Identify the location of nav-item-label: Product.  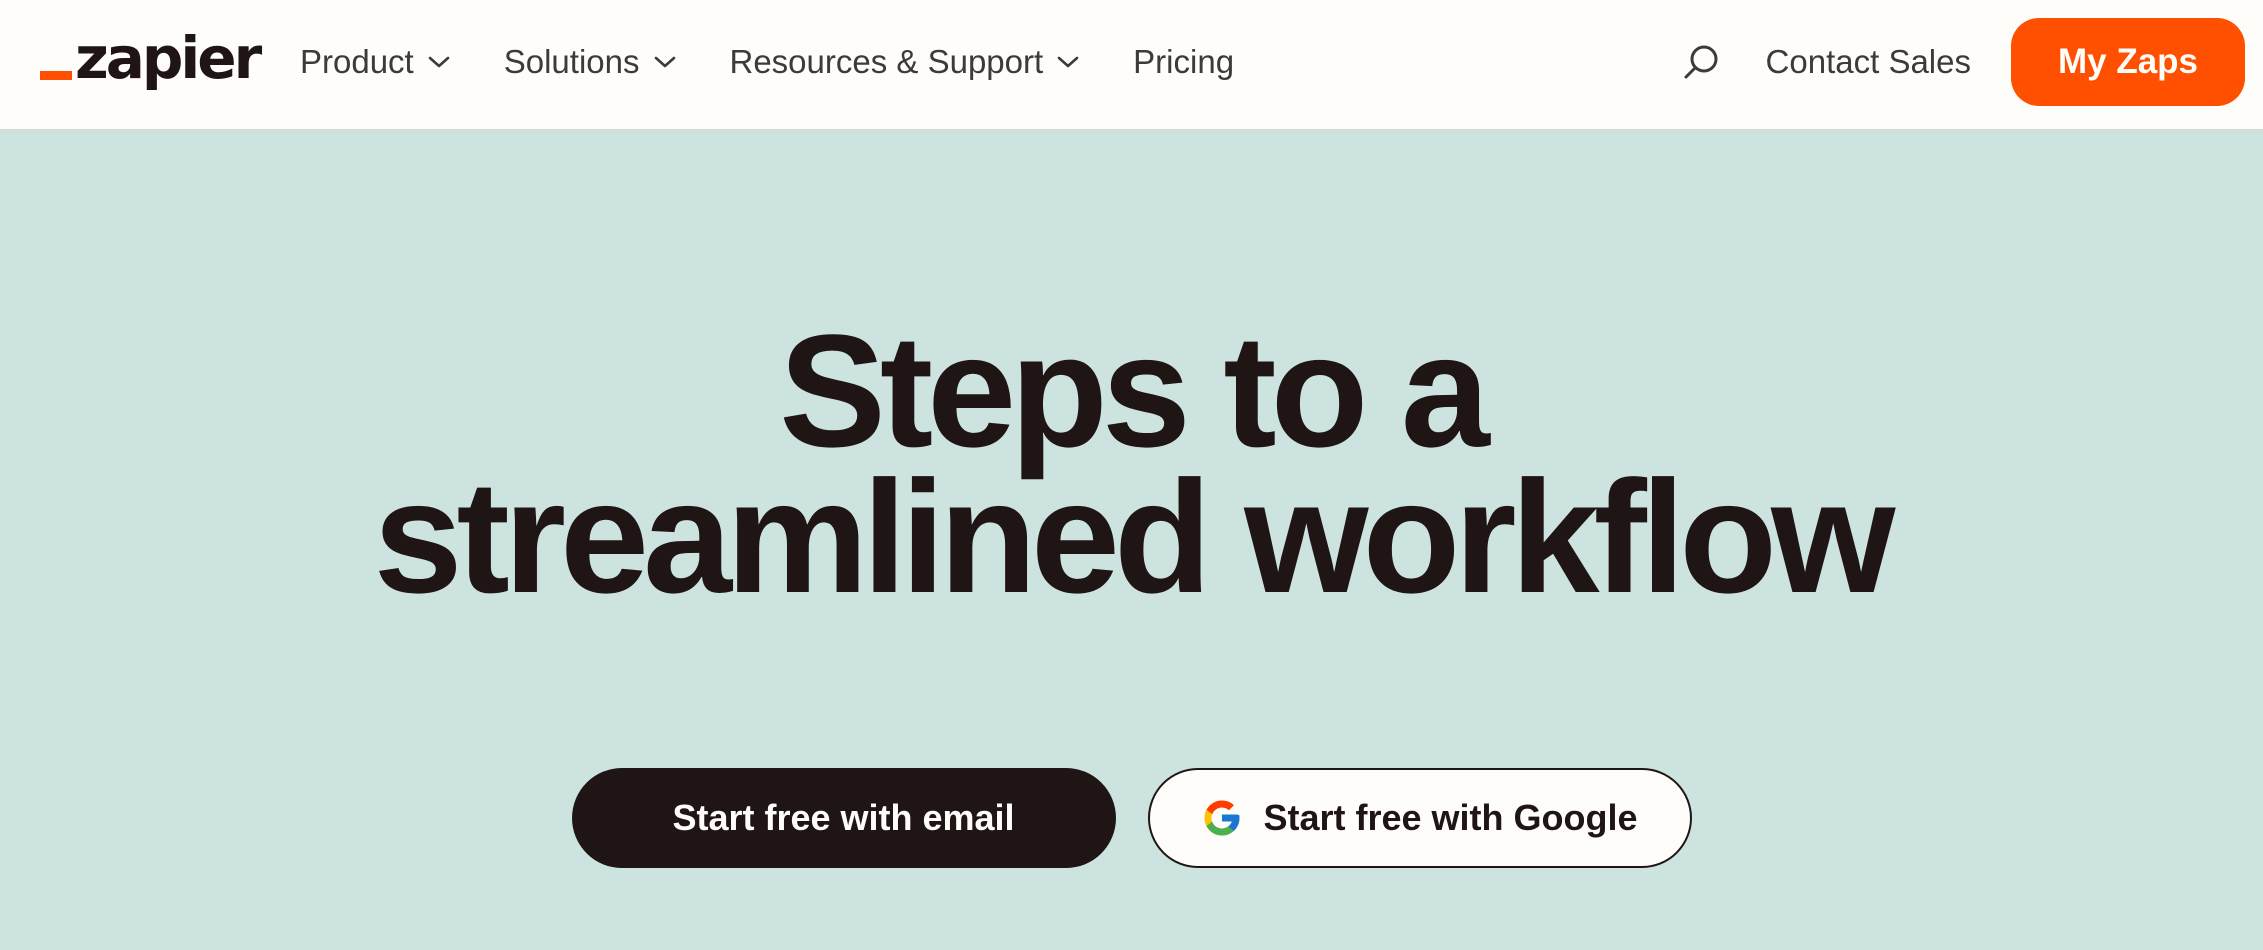
(357, 61).